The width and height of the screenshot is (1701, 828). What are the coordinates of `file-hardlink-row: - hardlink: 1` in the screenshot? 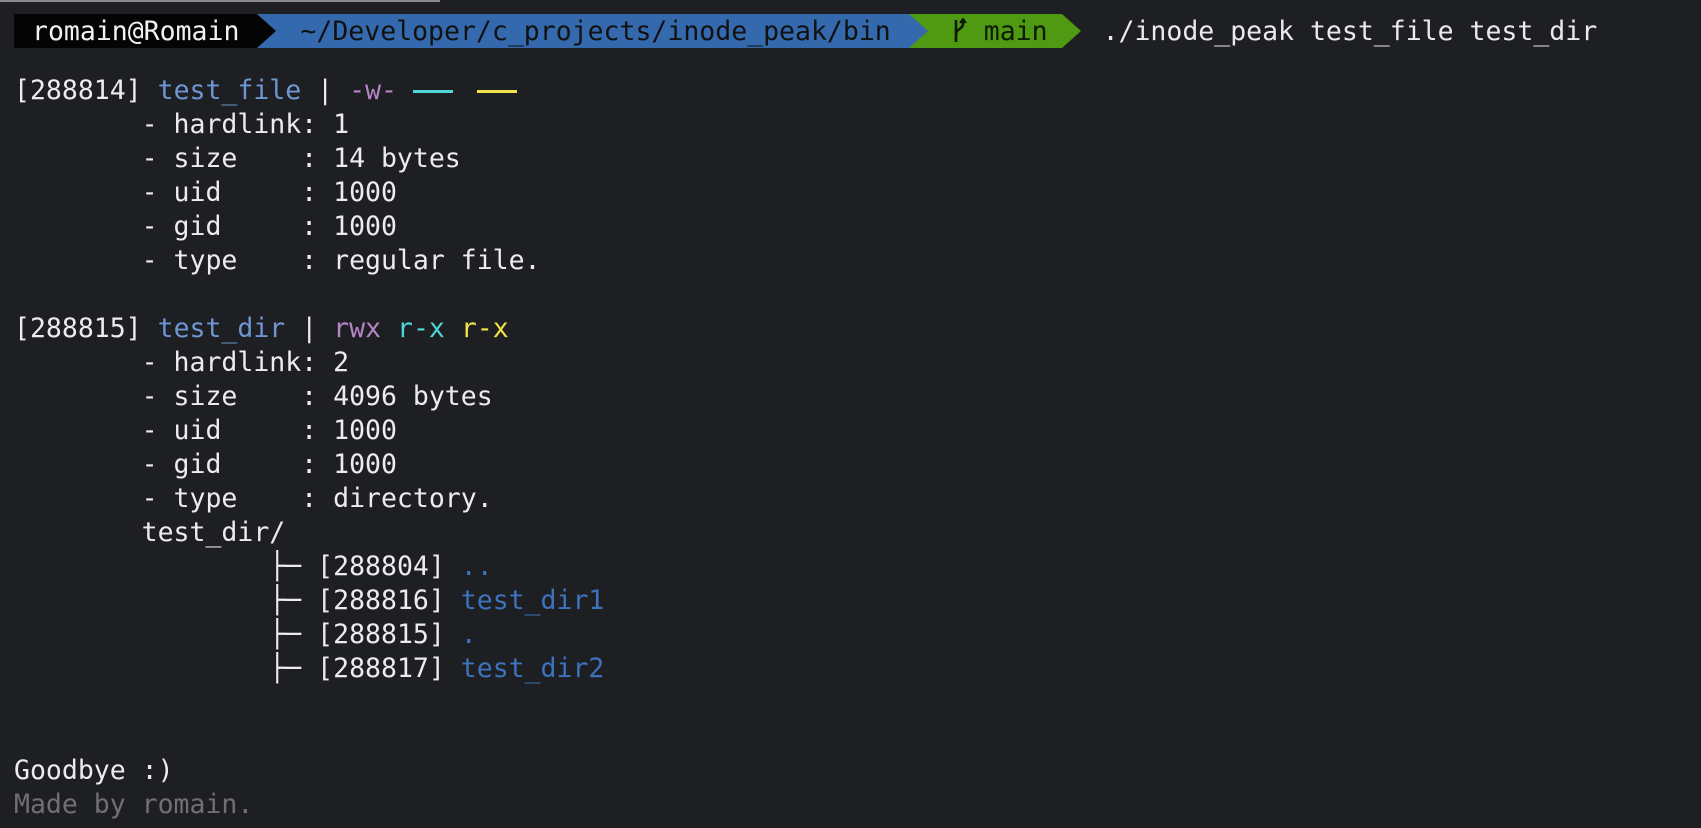 It's located at (857, 125).